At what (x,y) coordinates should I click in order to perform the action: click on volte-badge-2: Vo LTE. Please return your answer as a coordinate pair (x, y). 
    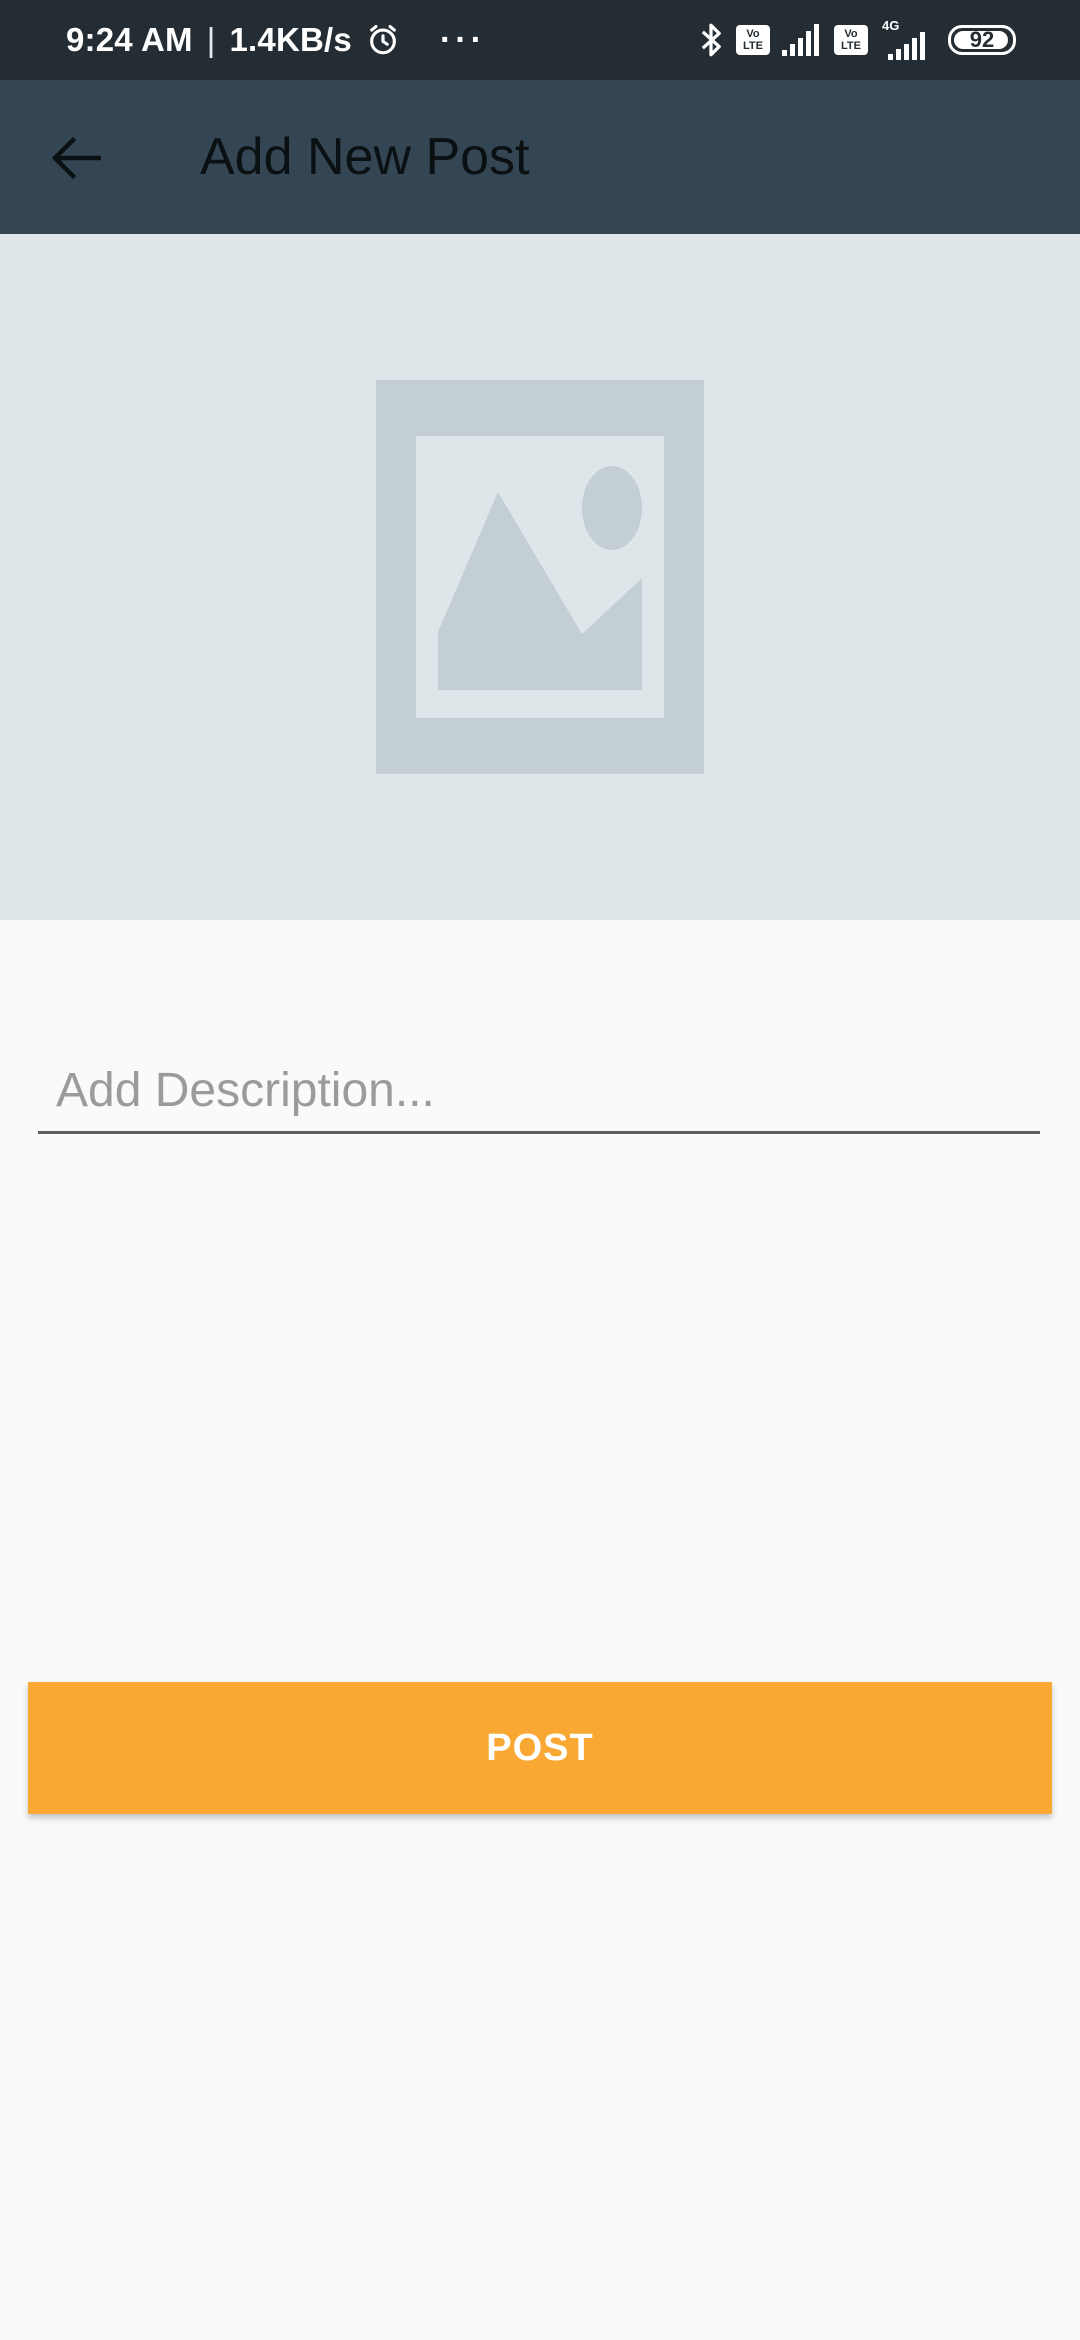
    Looking at the image, I should click on (851, 40).